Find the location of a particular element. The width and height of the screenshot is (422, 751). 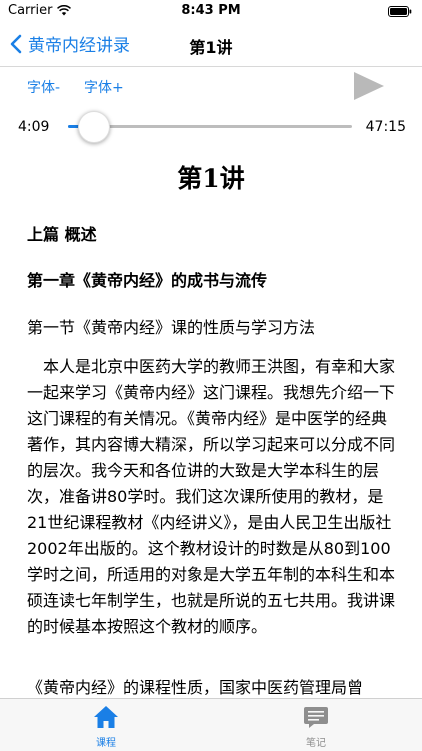

current-time: 4:09 is located at coordinates (34, 127).